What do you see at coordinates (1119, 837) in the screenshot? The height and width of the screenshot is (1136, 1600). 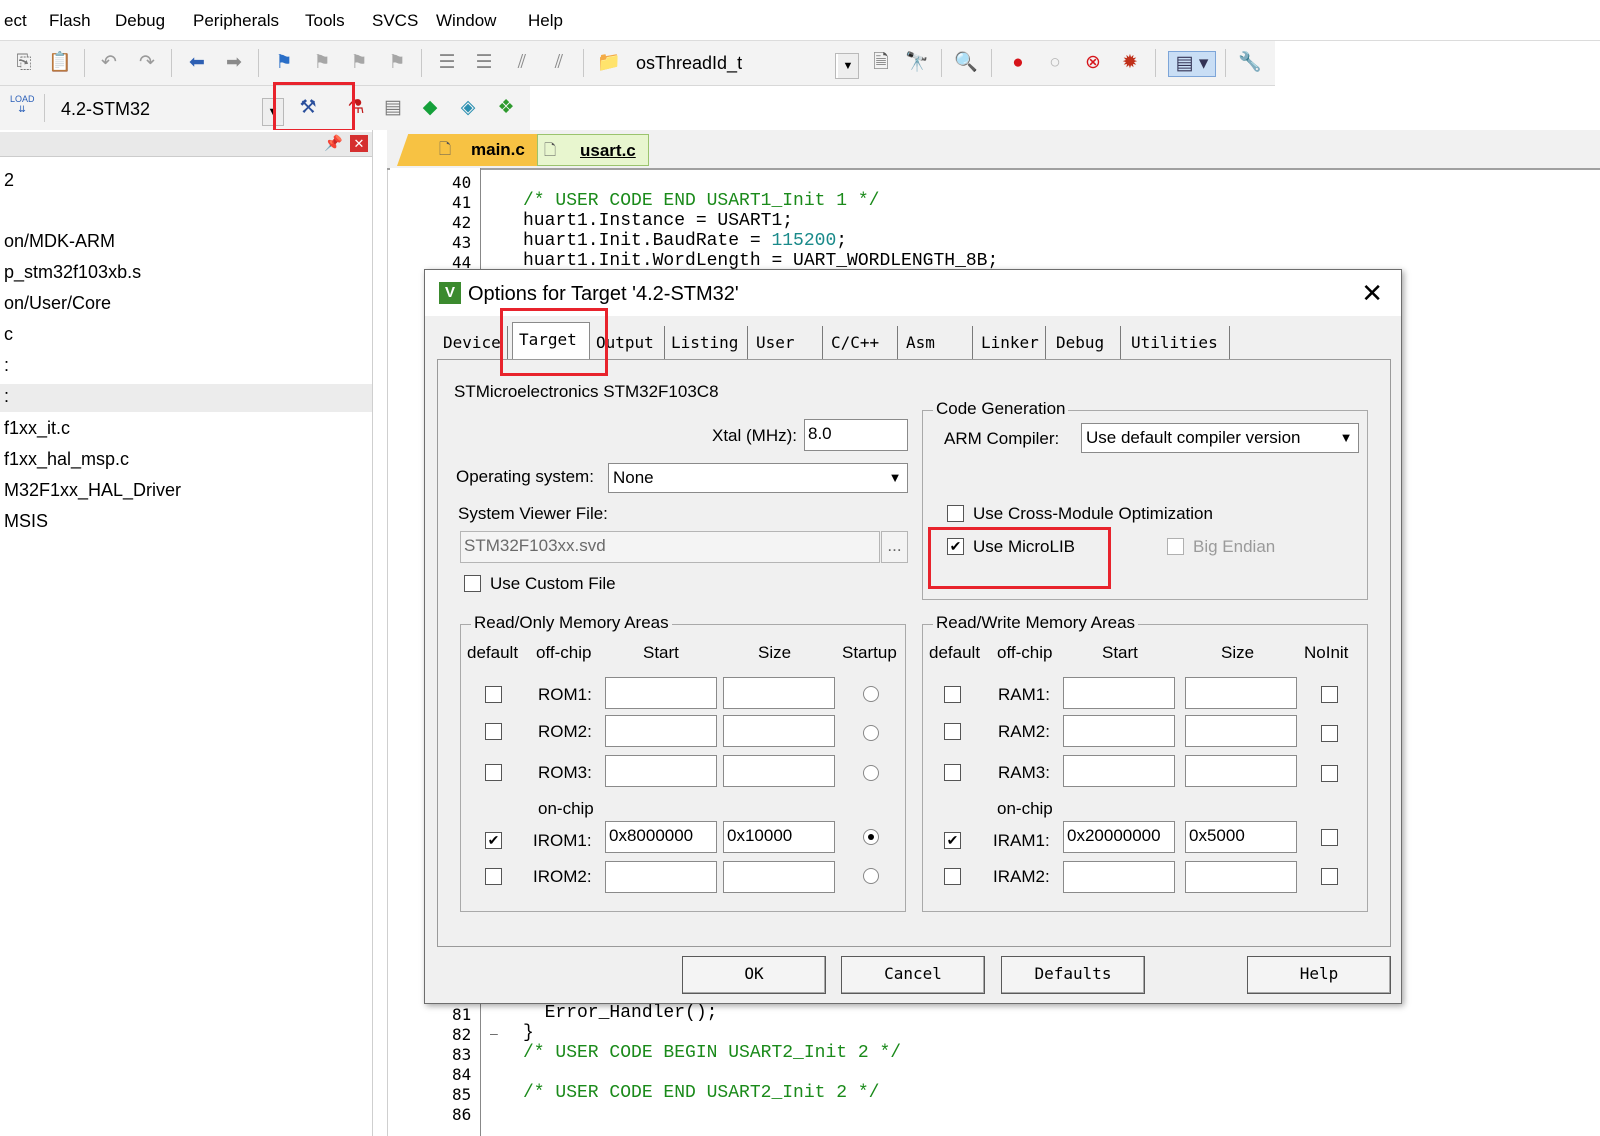 I see `iram1-start-input: 0x20000000` at bounding box center [1119, 837].